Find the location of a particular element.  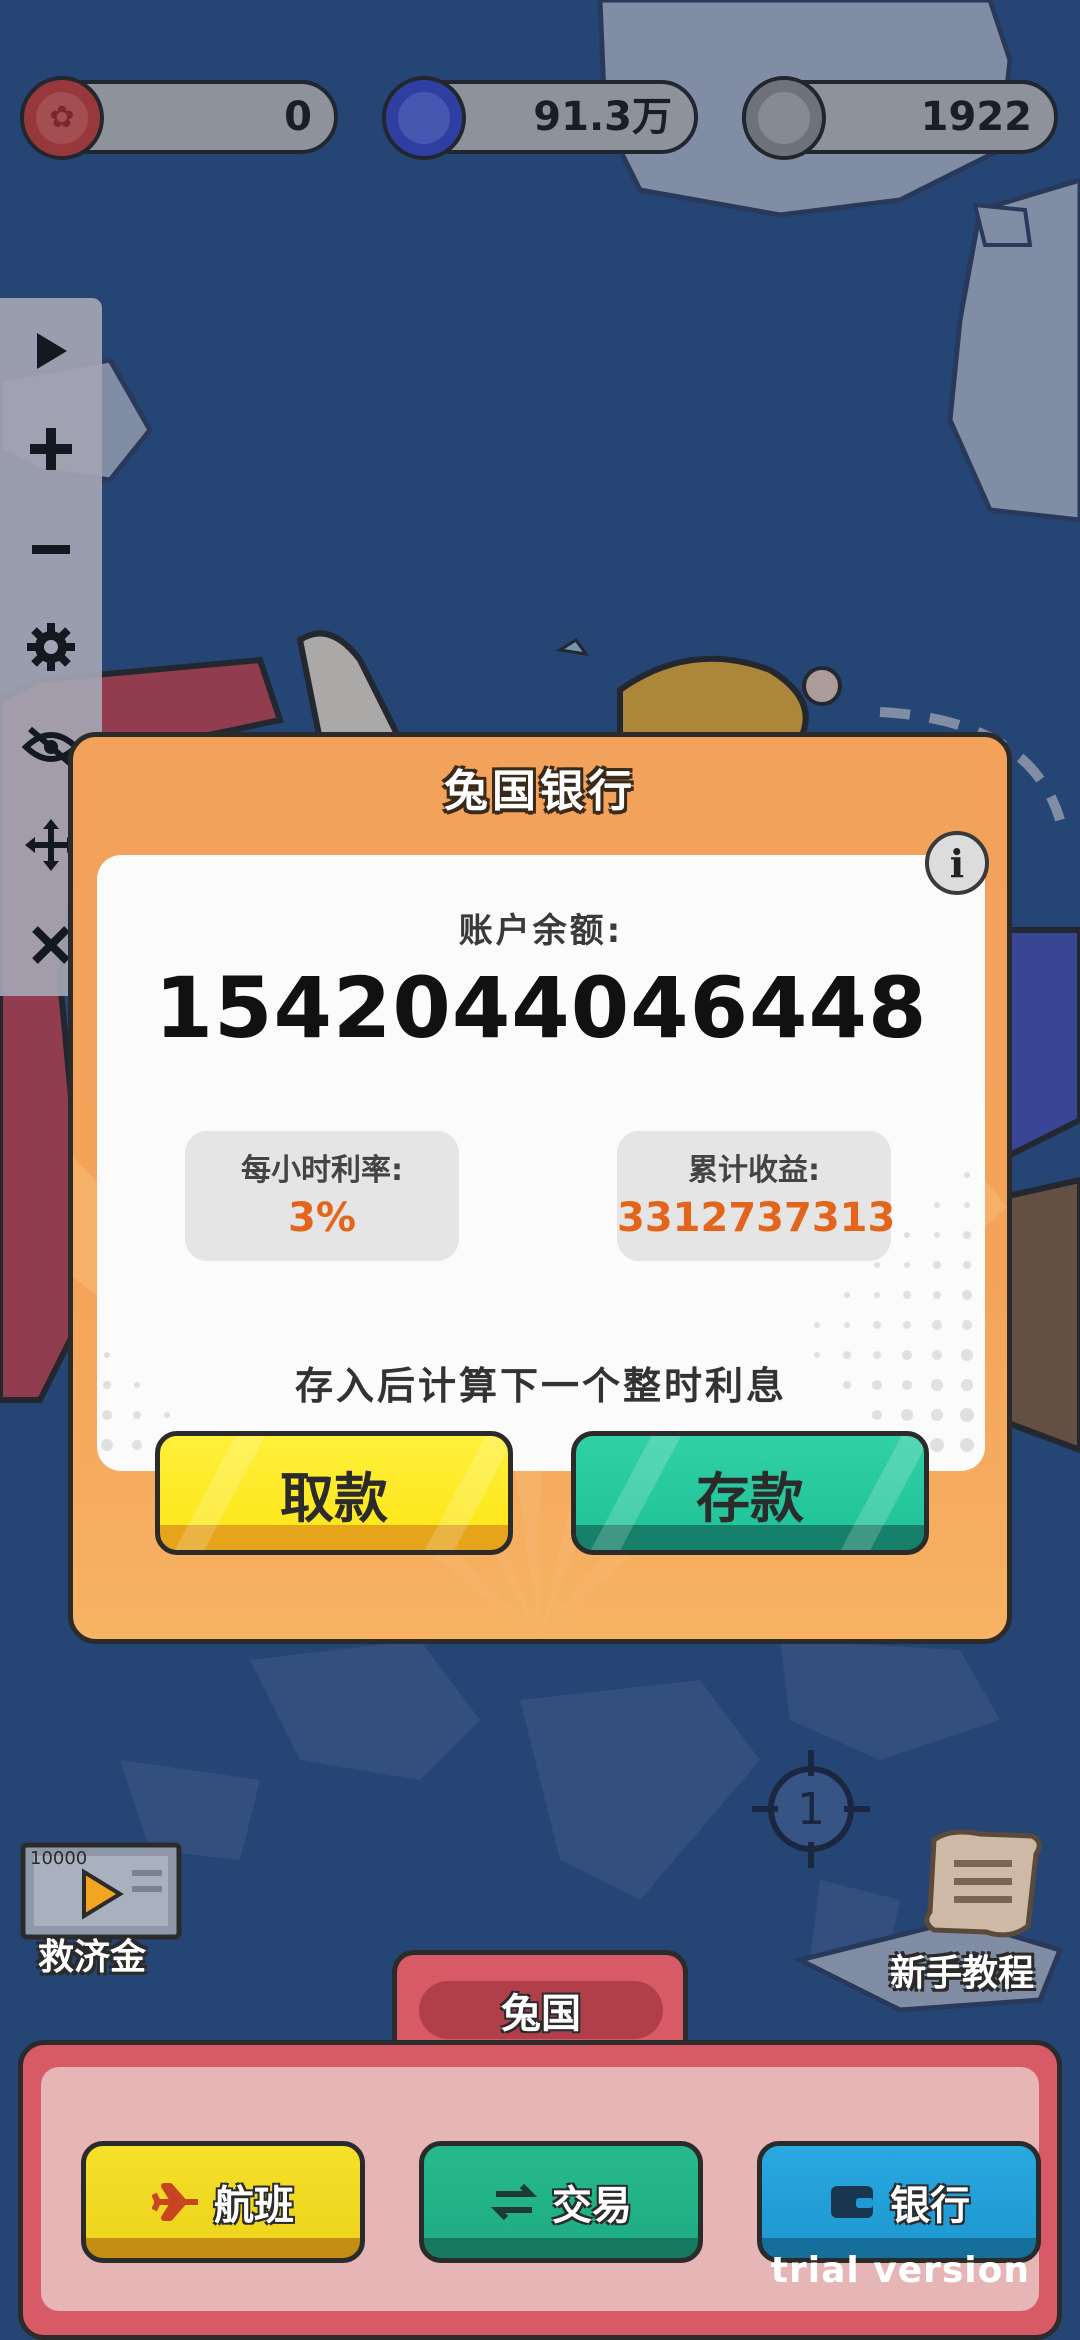

bottom-menu-panel: 航班 交易 银行 is located at coordinates (540, 2190).